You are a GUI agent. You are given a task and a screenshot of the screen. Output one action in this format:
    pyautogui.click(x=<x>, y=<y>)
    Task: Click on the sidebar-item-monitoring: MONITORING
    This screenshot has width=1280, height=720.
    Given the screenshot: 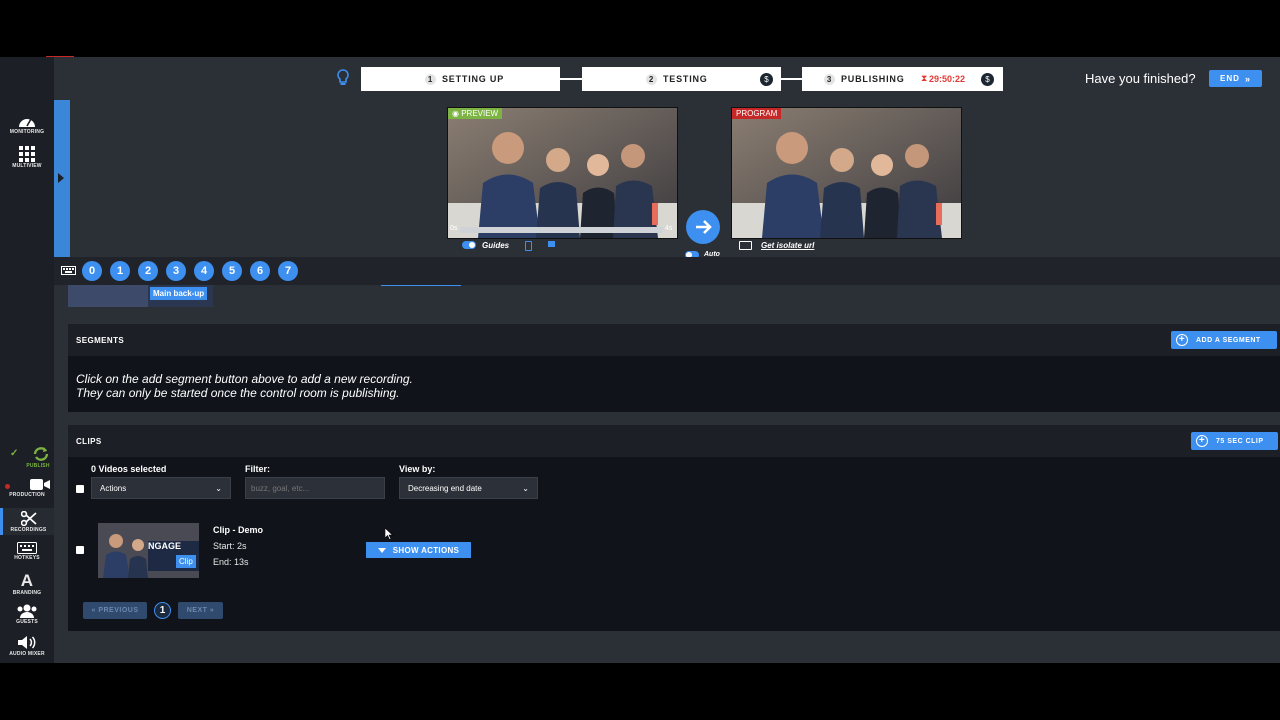 What is the action you would take?
    pyautogui.click(x=27, y=124)
    